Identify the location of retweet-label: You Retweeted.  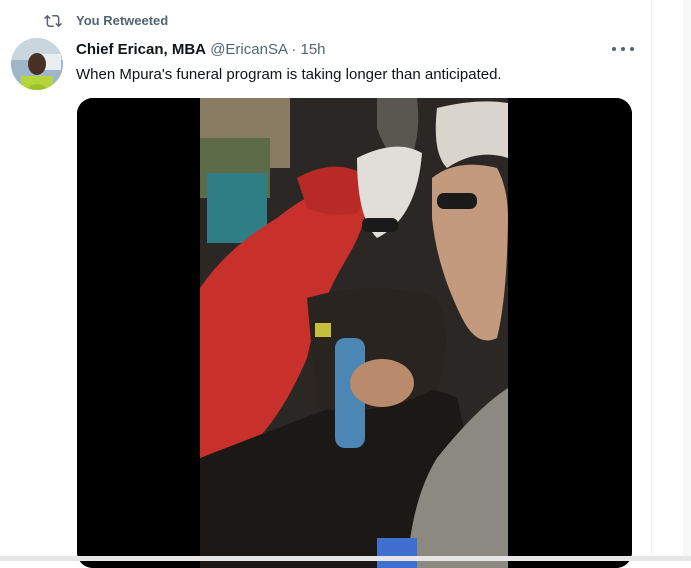
(122, 20).